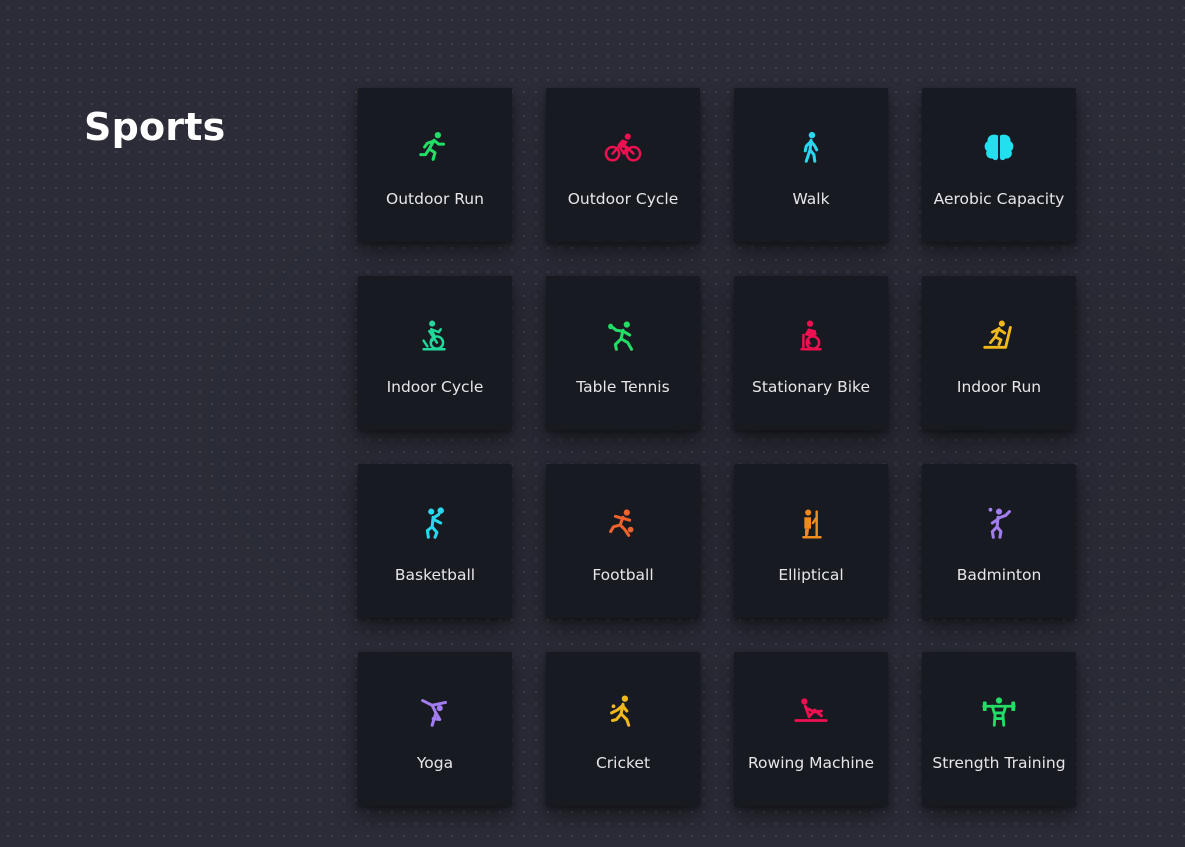 Image resolution: width=1185 pixels, height=847 pixels. I want to click on sport-tile-cricket: Cricket, so click(623, 729).